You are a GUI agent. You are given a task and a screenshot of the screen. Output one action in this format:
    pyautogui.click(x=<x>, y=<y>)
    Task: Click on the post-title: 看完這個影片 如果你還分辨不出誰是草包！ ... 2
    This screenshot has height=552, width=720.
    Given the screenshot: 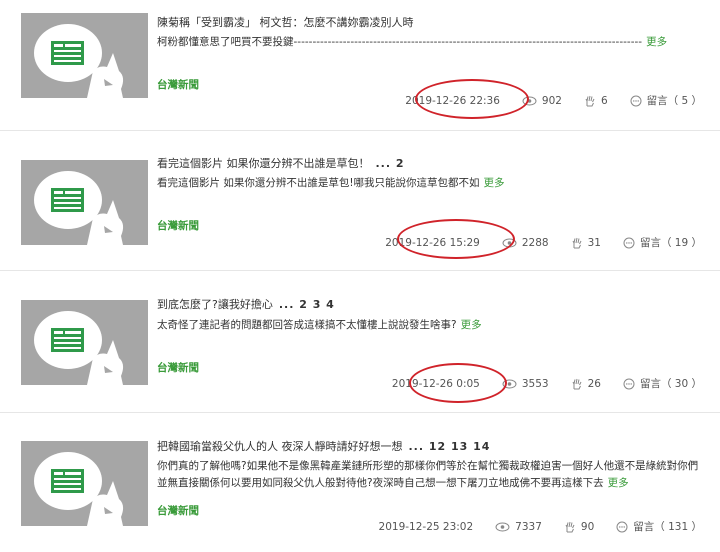 What is the action you would take?
    pyautogui.click(x=281, y=163)
    